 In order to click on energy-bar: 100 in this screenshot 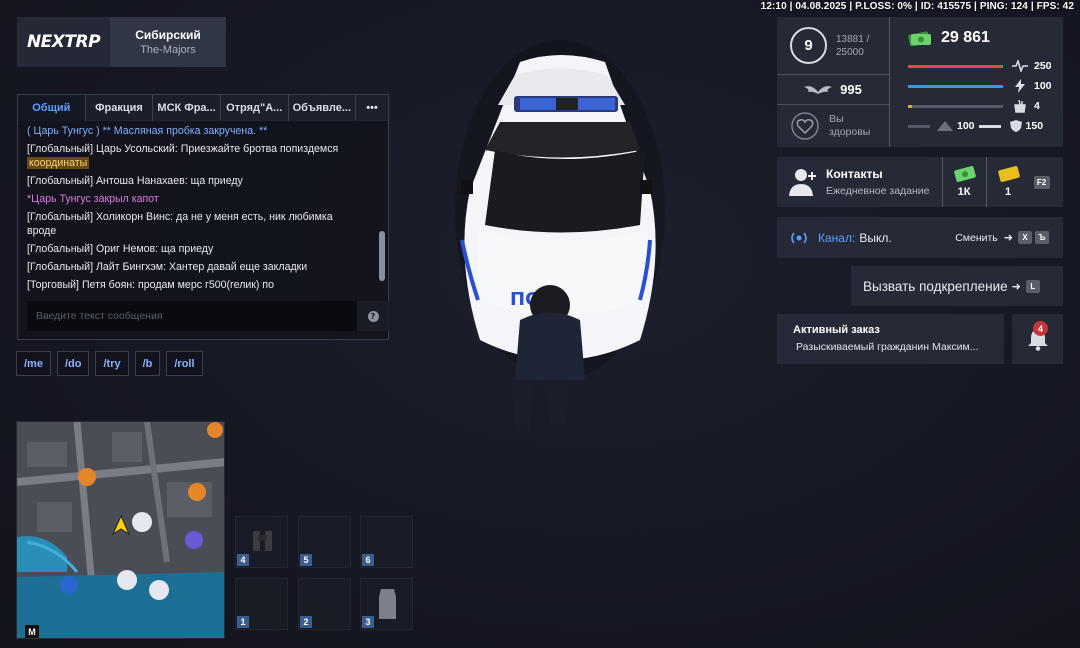, I will do `click(980, 86)`.